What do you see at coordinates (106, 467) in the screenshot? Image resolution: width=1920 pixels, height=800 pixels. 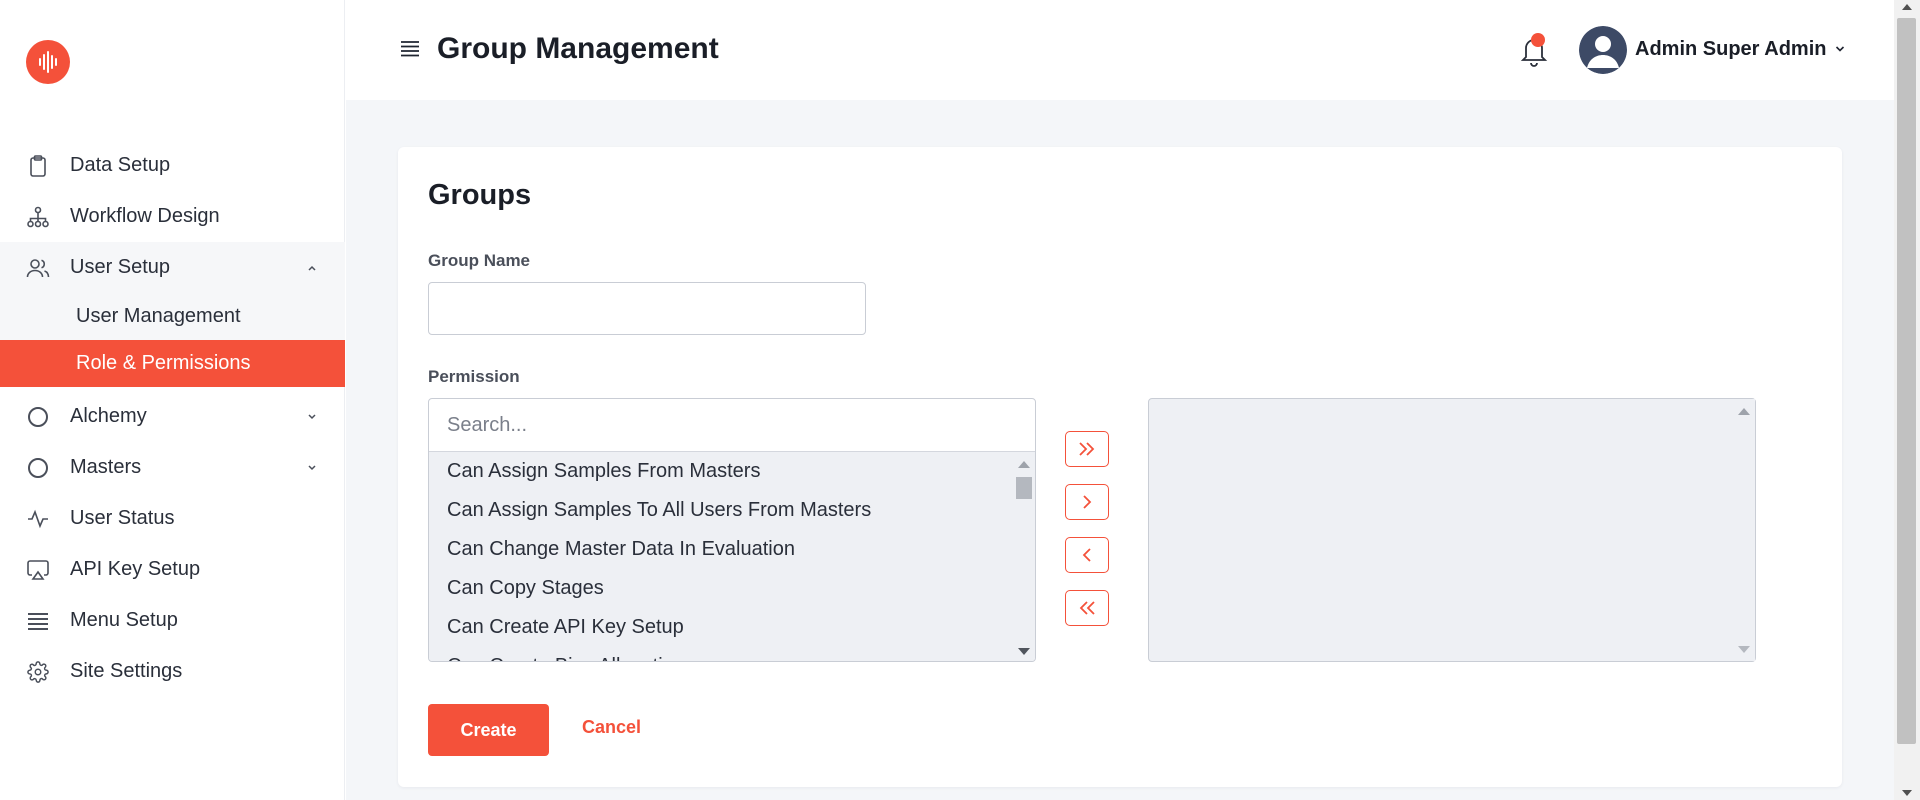 I see `sidebar-item-label: Masters` at bounding box center [106, 467].